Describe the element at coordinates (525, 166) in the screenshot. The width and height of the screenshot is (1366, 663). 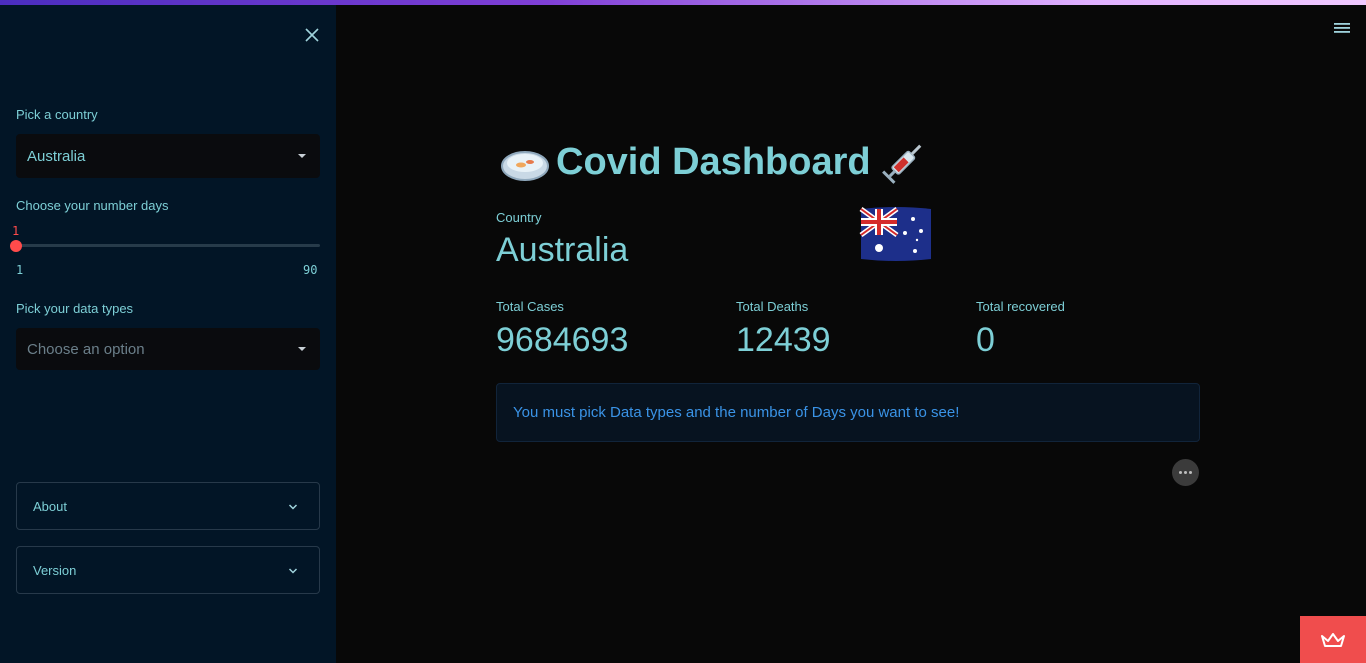
I see `petri-dish-icon` at that location.